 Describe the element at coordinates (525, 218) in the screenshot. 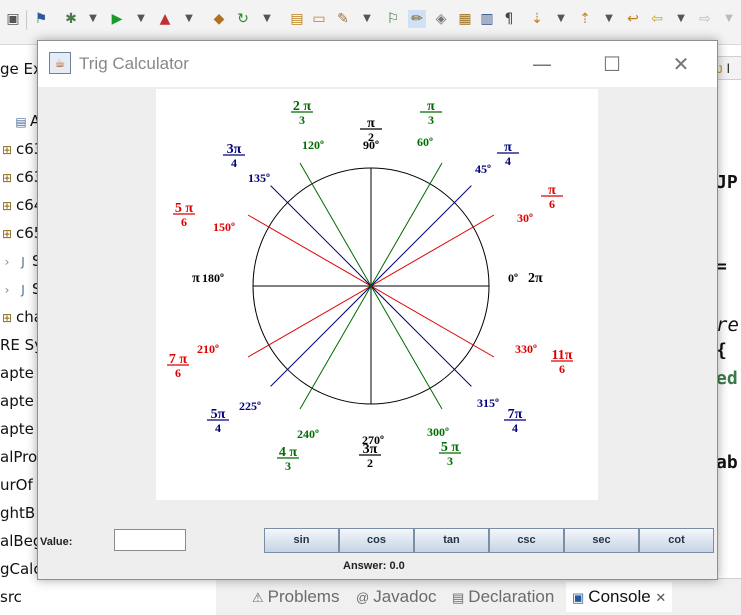

I see `degree-label: 30º` at that location.